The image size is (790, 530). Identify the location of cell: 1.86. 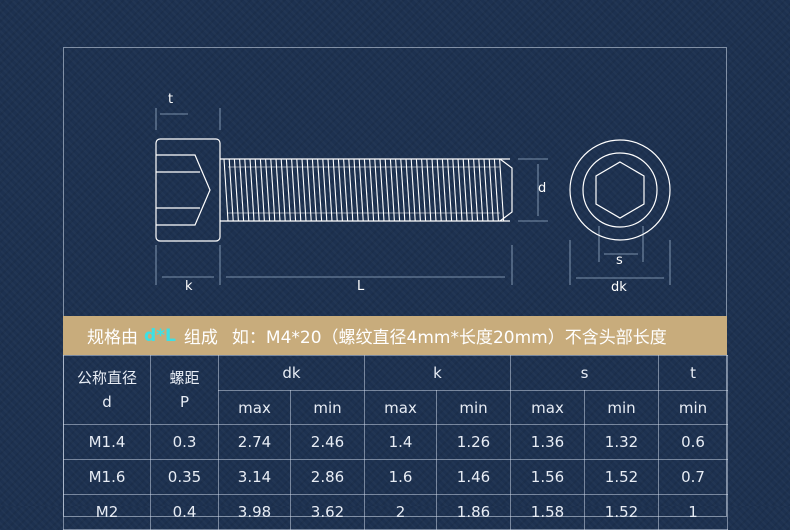
(473, 512).